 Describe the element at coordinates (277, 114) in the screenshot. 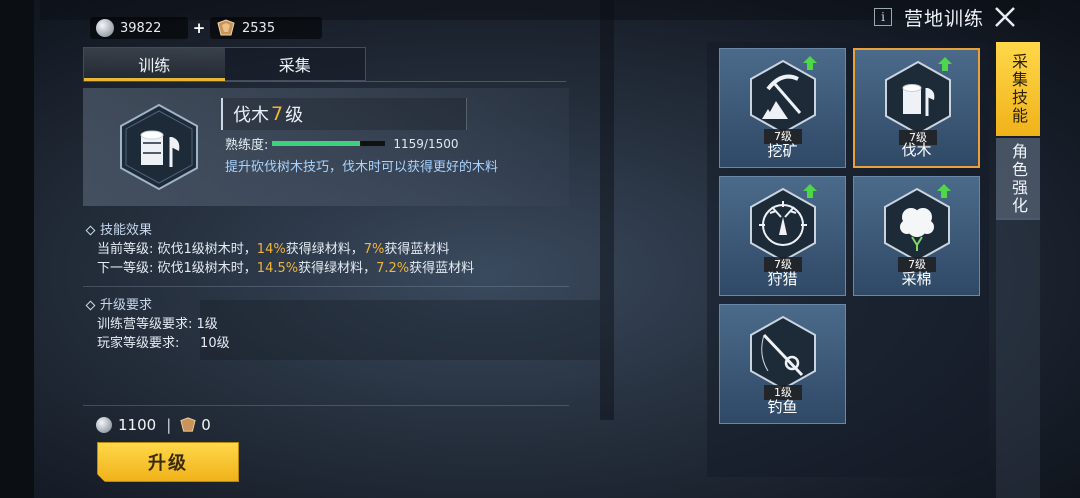

I see `skill-level: 7` at that location.